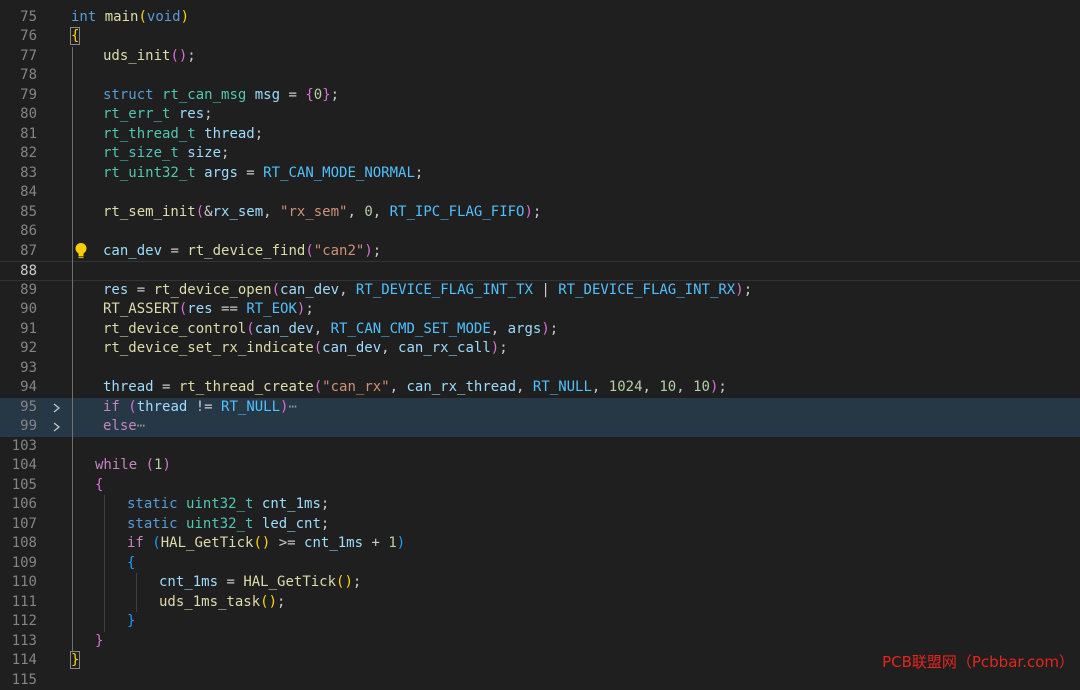 The width and height of the screenshot is (1080, 690). I want to click on code-line: 95if (thread != RT_NULL)⋯, so click(540, 408).